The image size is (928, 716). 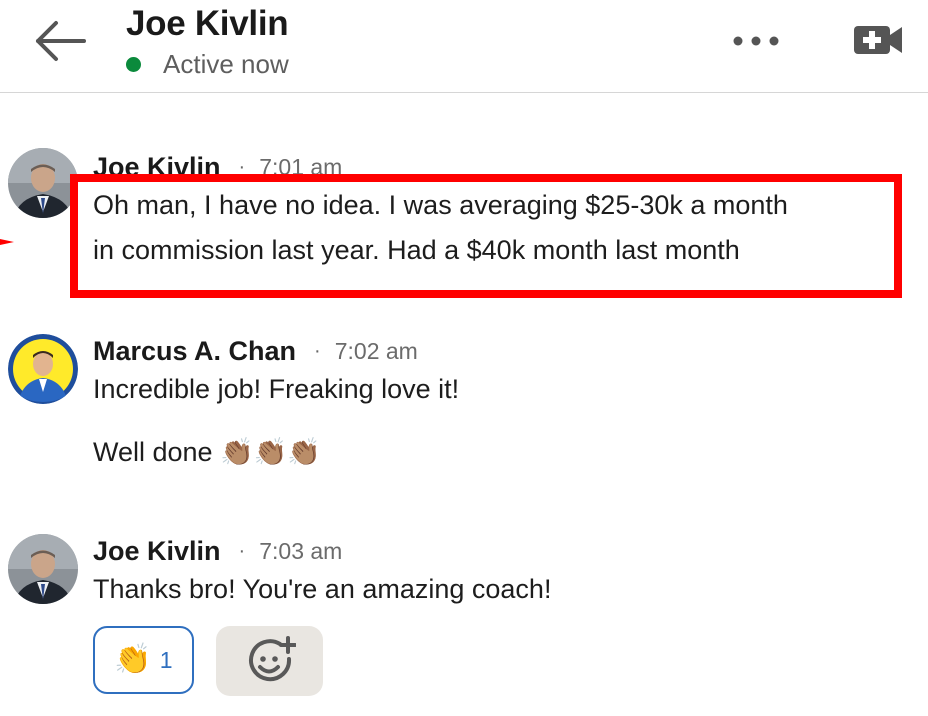 What do you see at coordinates (7, 242) in the screenshot?
I see `red-arrow-icon` at bounding box center [7, 242].